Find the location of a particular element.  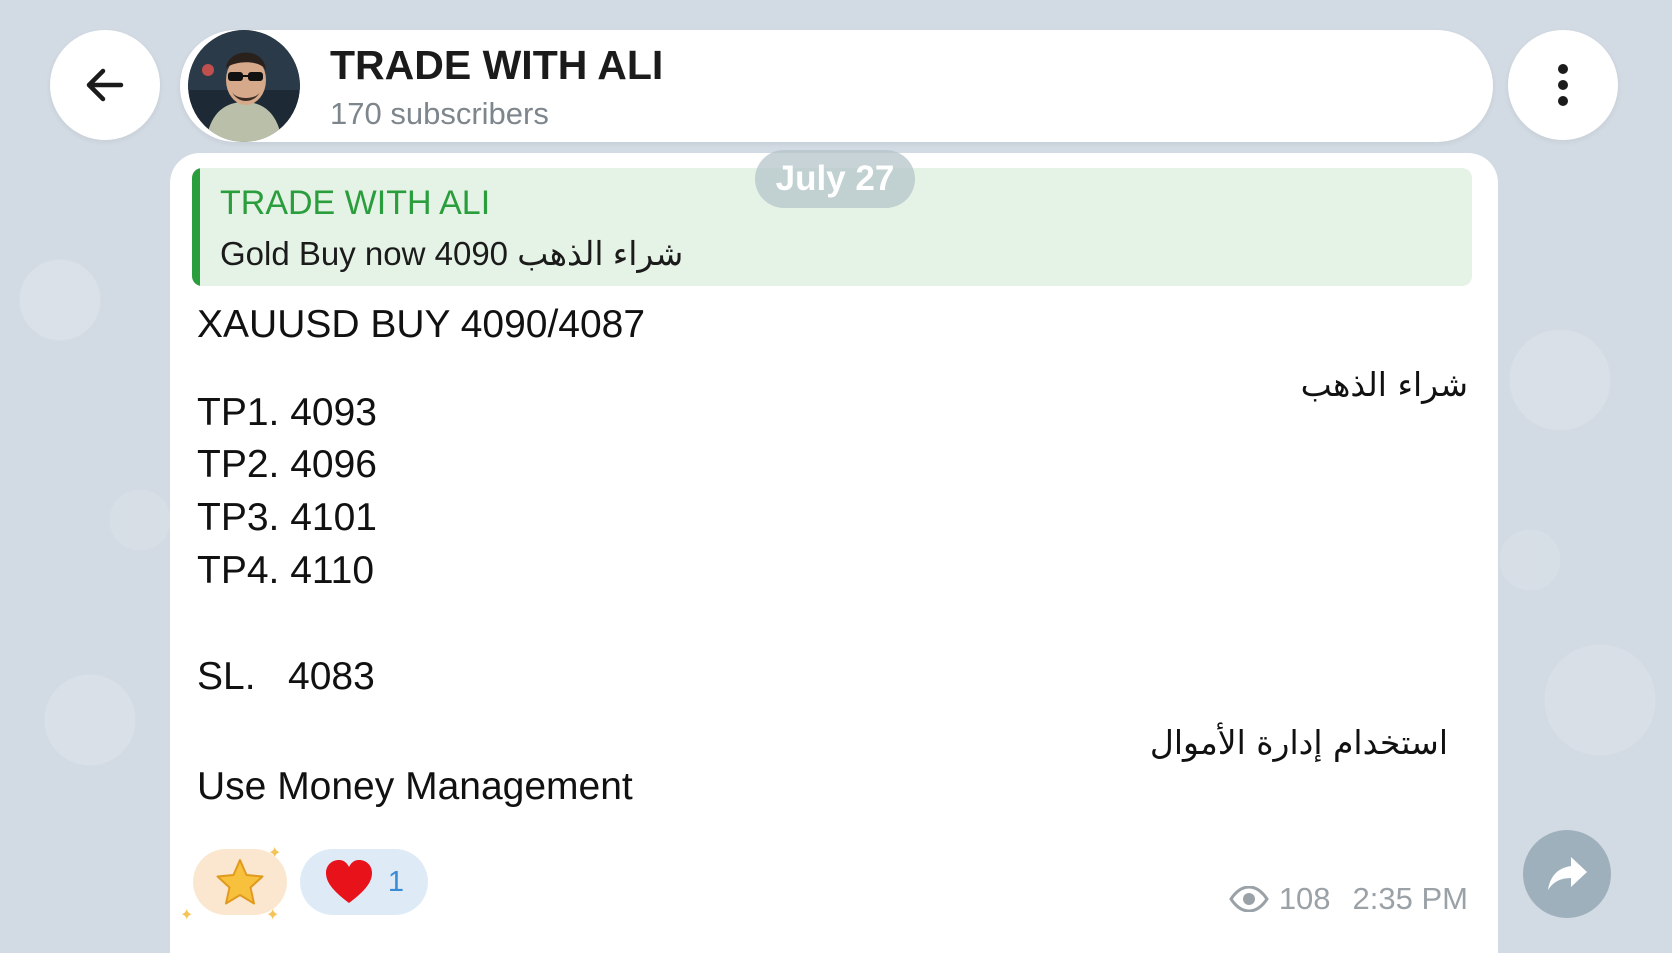

reply-accent-bar is located at coordinates (196, 227).